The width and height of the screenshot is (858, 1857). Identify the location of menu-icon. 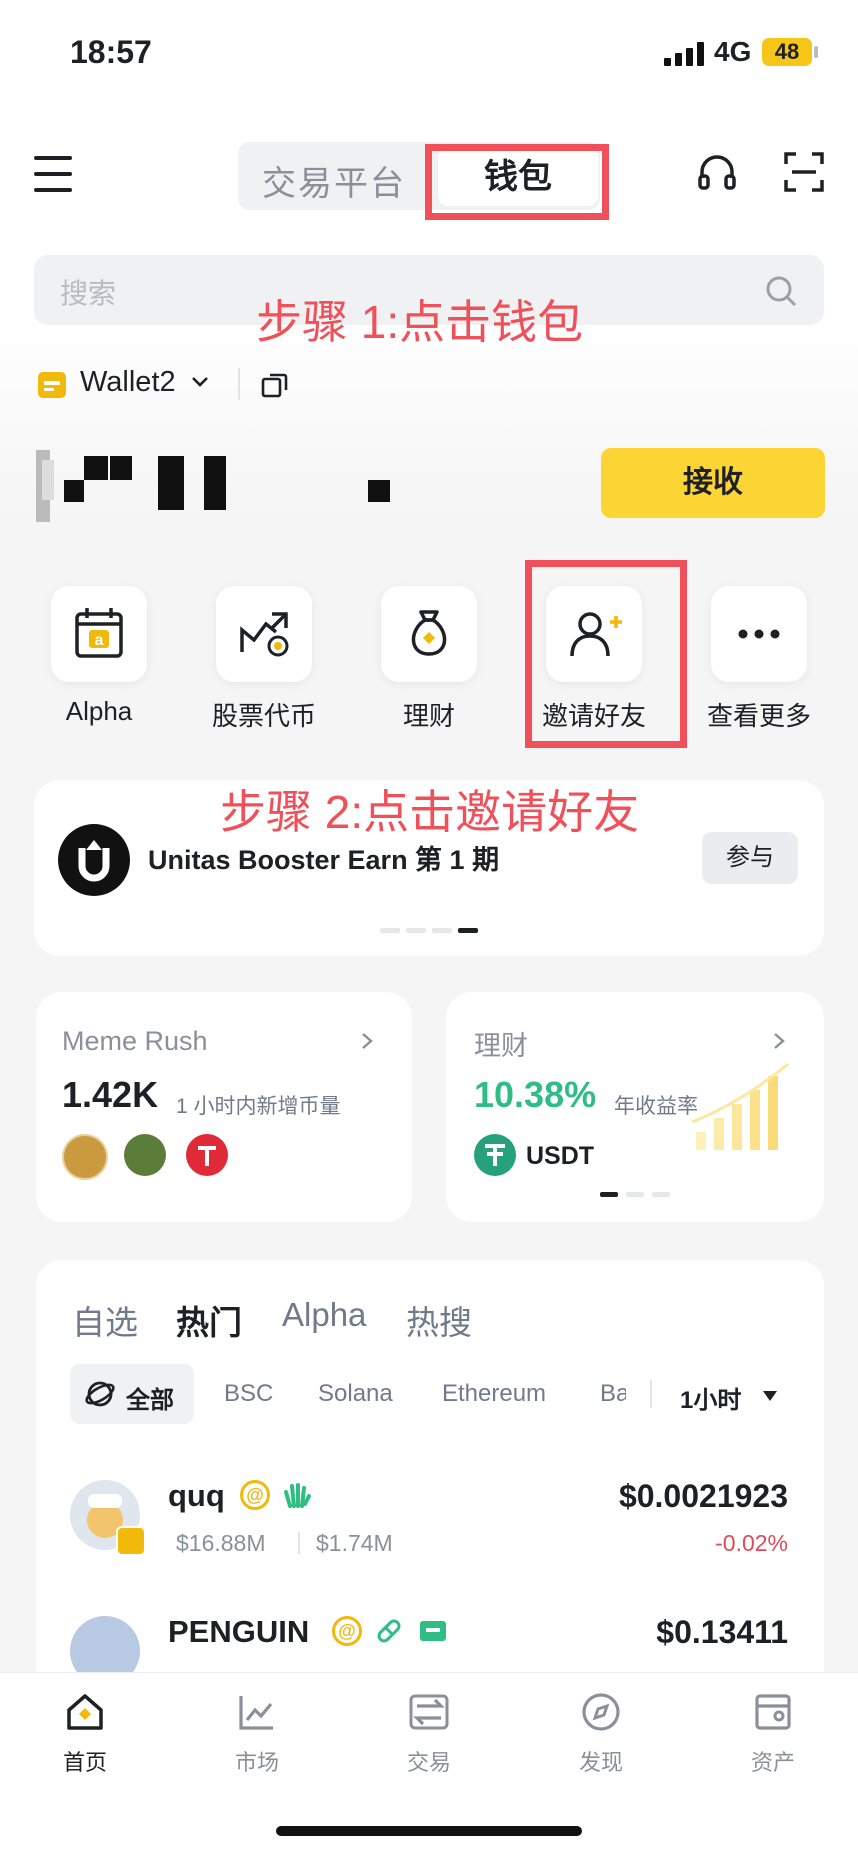
(53, 174).